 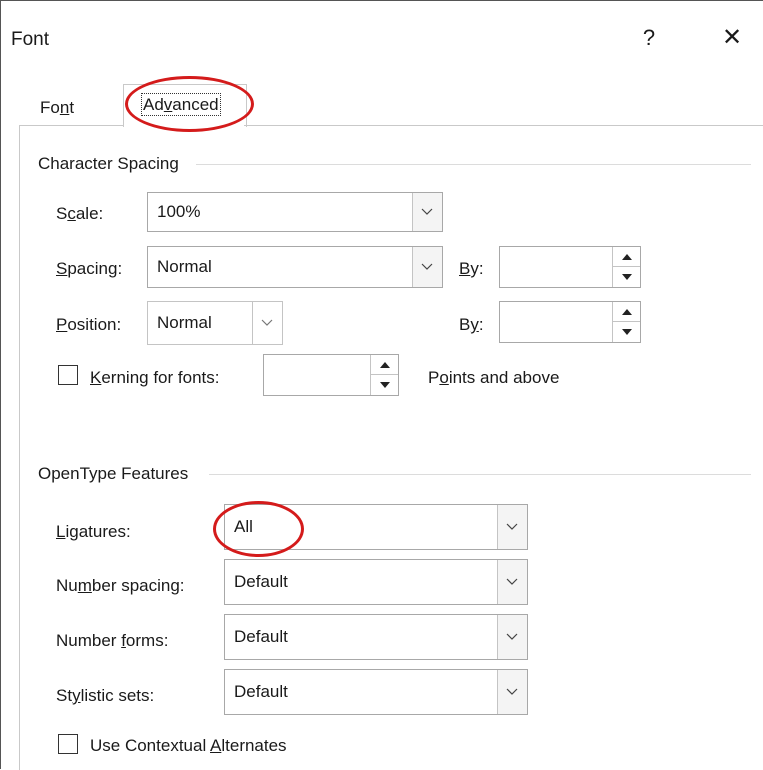 What do you see at coordinates (93, 531) in the screenshot?
I see `ligatures-label: Ligatures:` at bounding box center [93, 531].